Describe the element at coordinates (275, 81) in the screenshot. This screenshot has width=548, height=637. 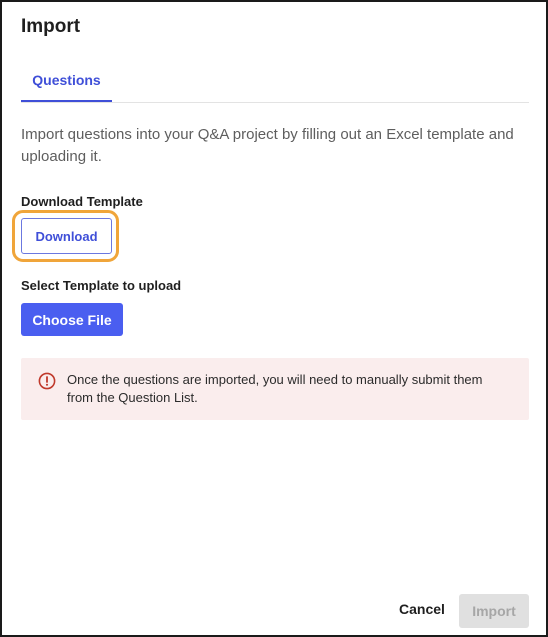
I see `tab-bar: Questions` at that location.